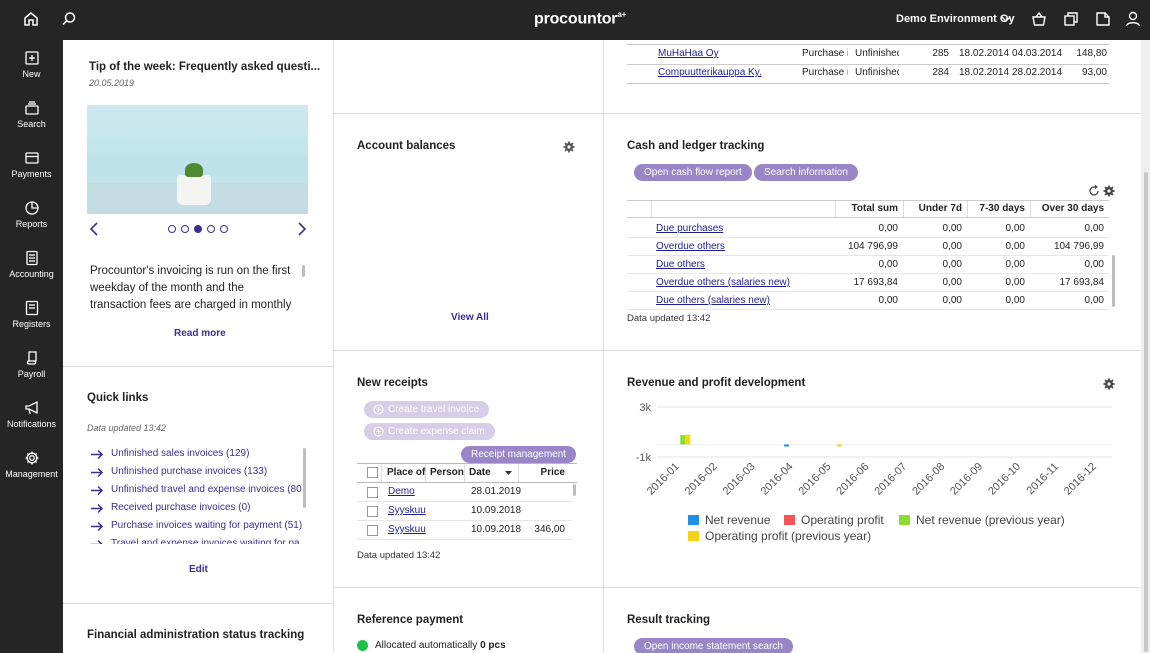  What do you see at coordinates (990, 520) in the screenshot?
I see `legend-label: Net revenue (previous year)` at bounding box center [990, 520].